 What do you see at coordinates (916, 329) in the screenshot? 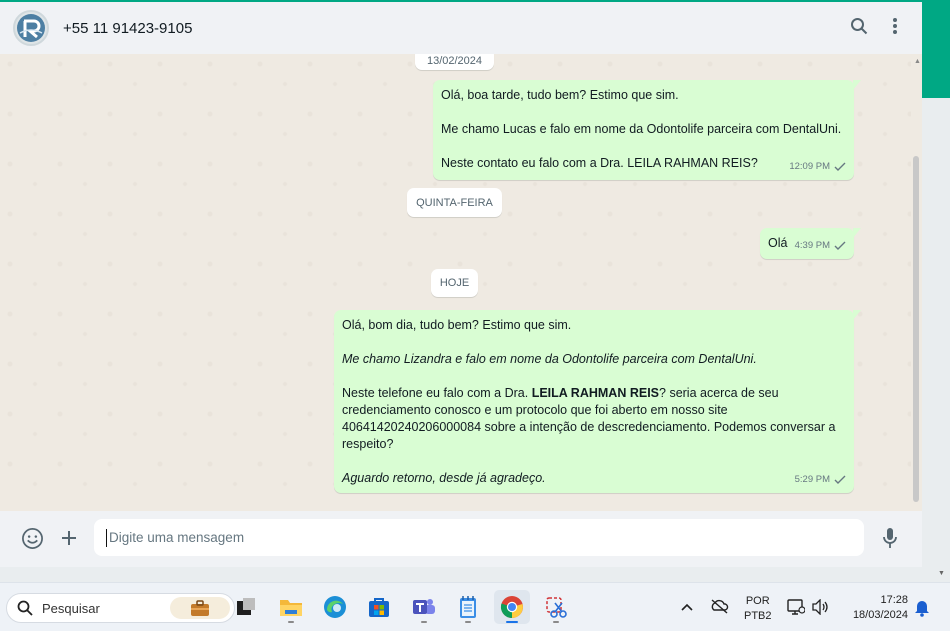
I see `chat-scrollbar-thumb` at bounding box center [916, 329].